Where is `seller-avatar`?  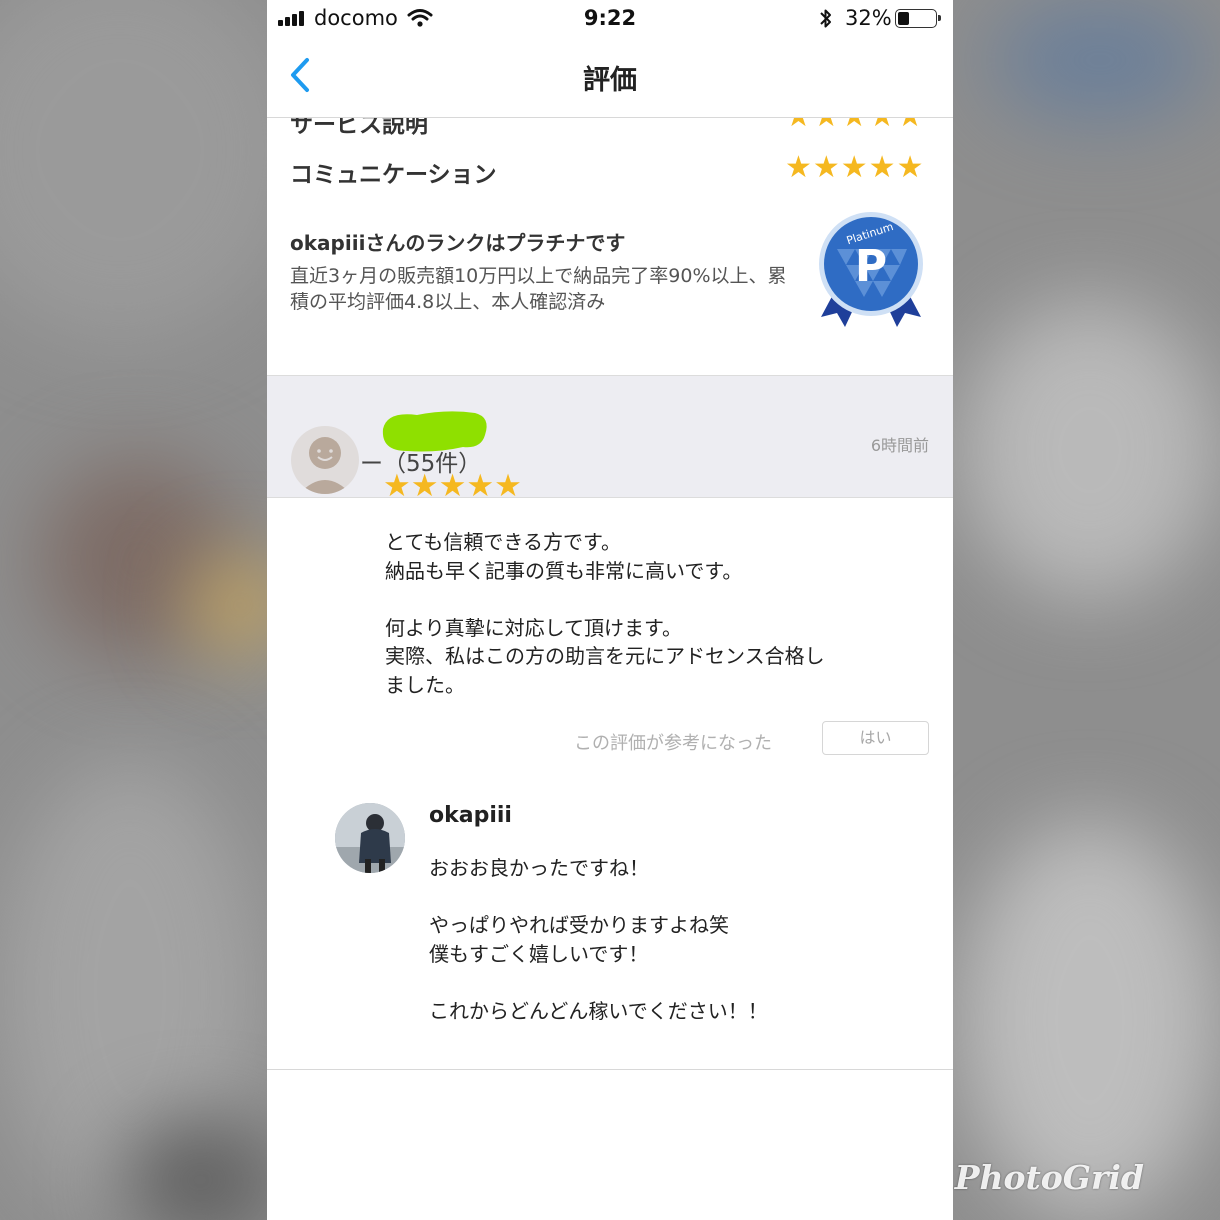
seller-avatar is located at coordinates (370, 838).